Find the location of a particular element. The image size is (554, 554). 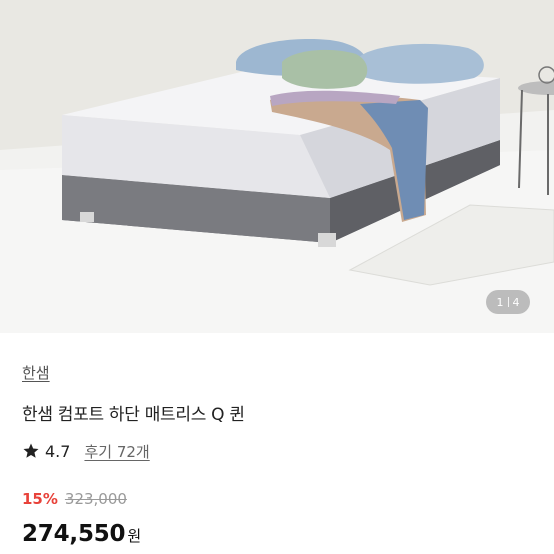

original-price: 323,000 is located at coordinates (95, 499).